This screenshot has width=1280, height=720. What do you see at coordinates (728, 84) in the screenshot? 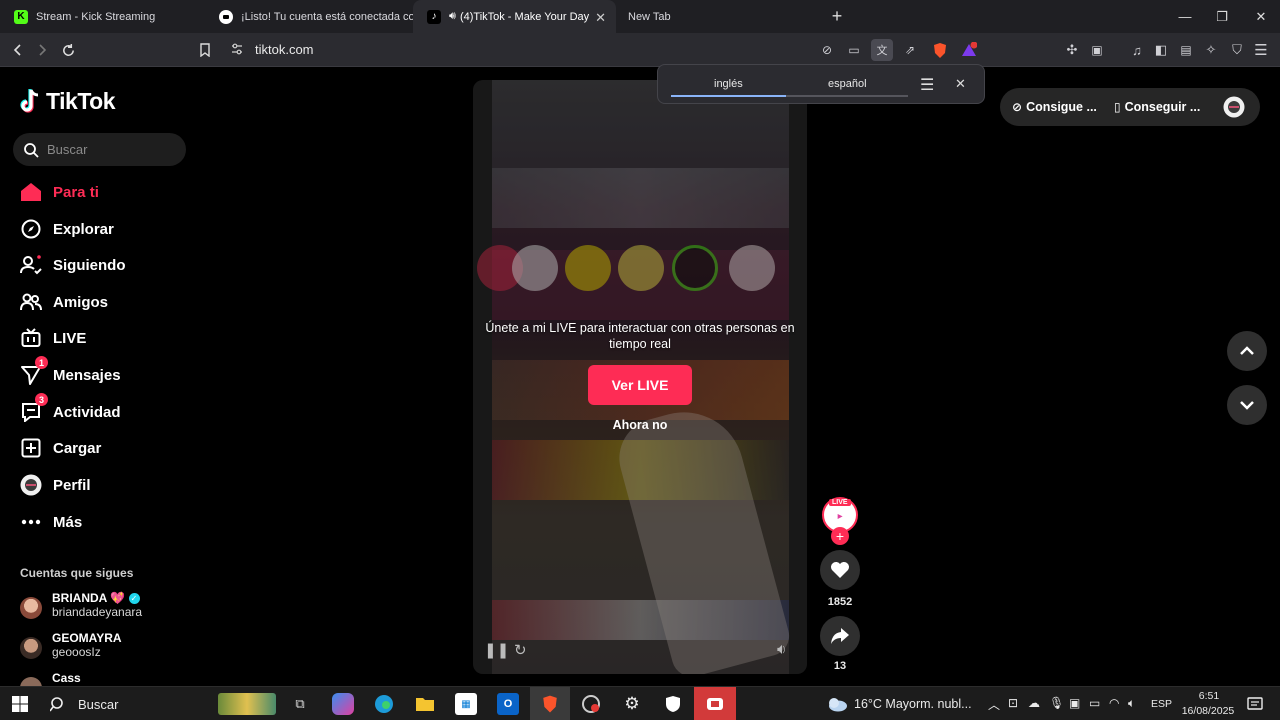
I see `translate-tab-ingles: inglés` at bounding box center [728, 84].